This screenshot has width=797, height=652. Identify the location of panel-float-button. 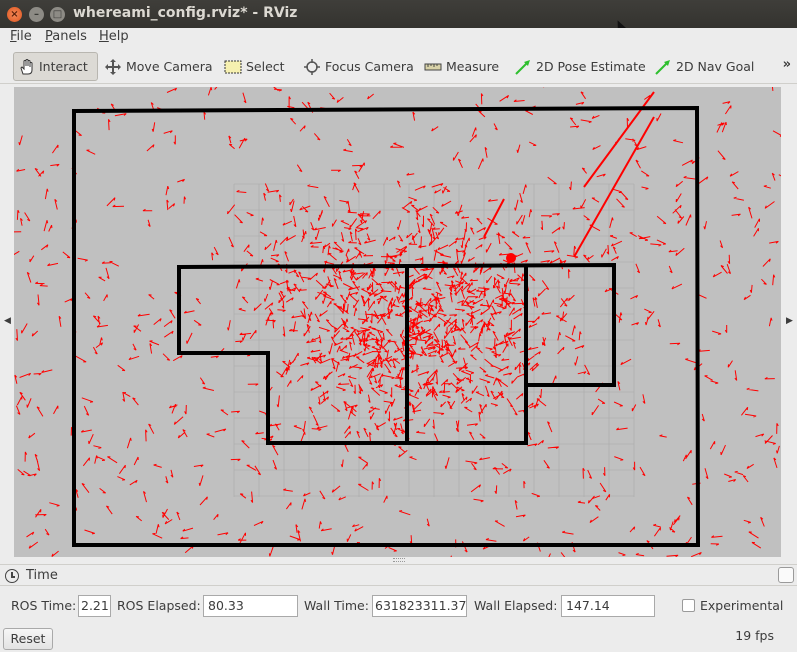
(786, 575).